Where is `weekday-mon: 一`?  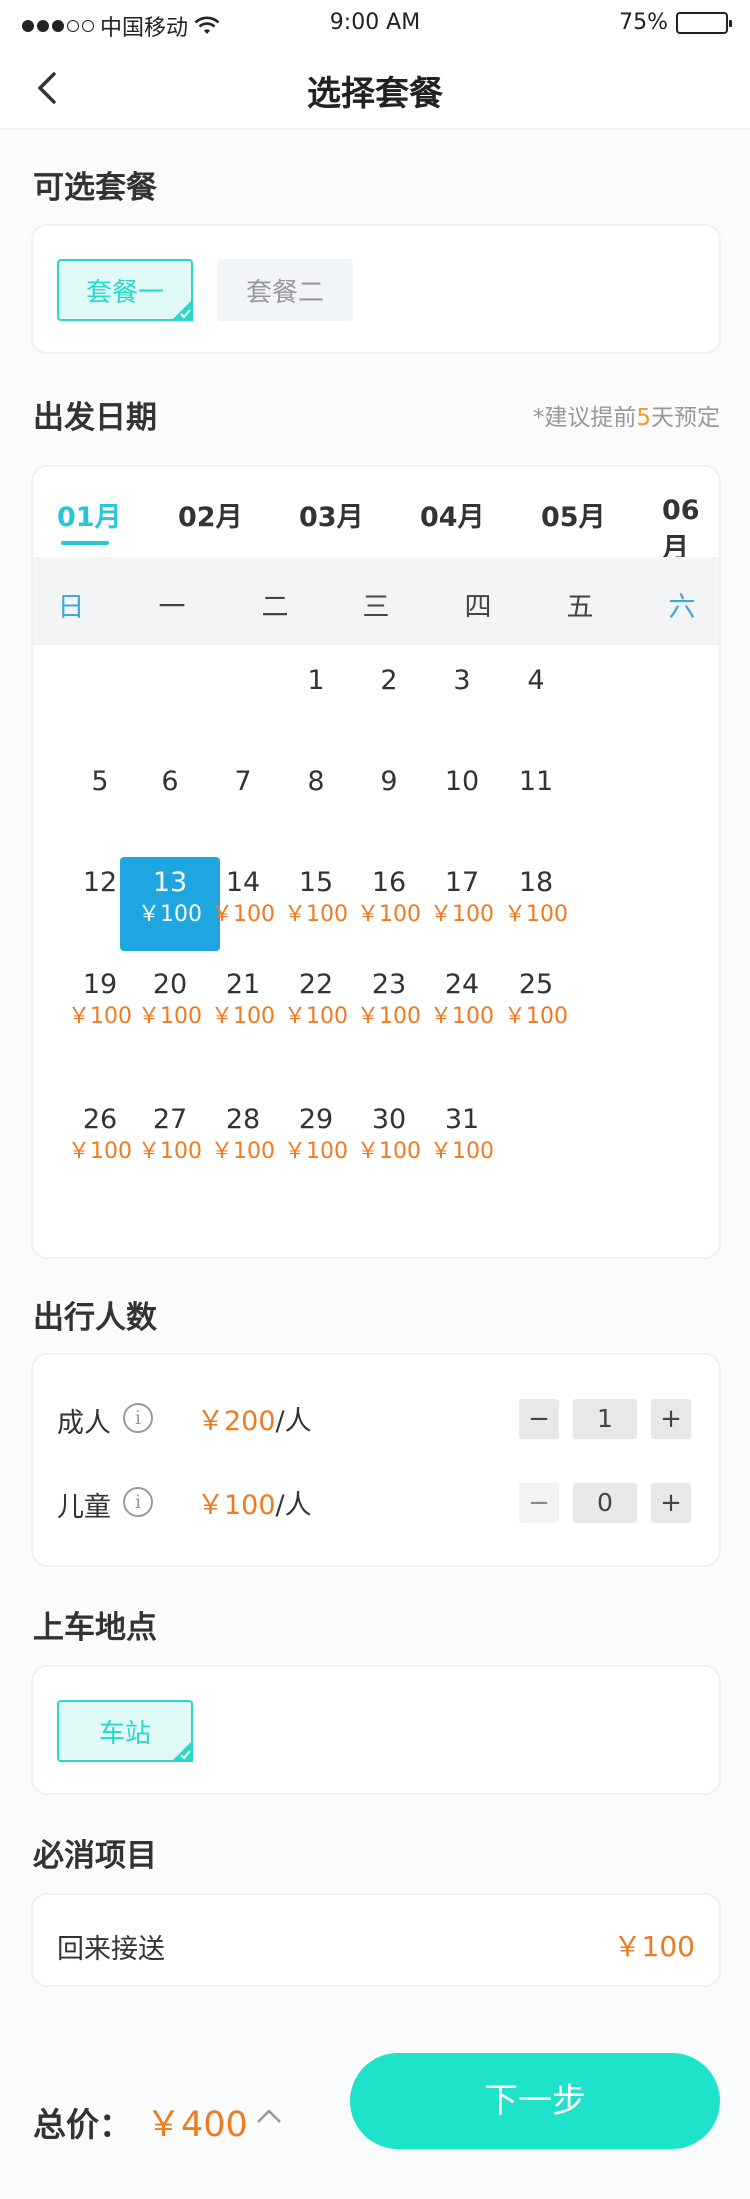 weekday-mon: 一 is located at coordinates (172, 607).